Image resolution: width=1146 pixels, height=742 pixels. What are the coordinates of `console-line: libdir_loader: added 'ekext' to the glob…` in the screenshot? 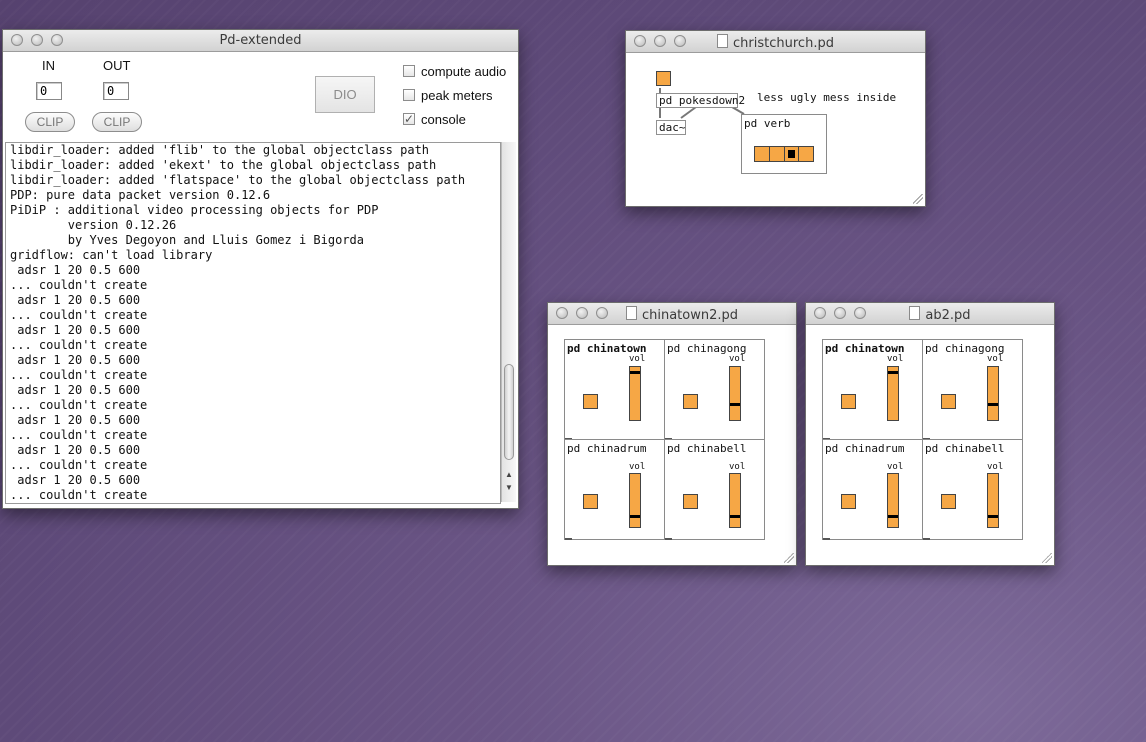 It's located at (223, 165).